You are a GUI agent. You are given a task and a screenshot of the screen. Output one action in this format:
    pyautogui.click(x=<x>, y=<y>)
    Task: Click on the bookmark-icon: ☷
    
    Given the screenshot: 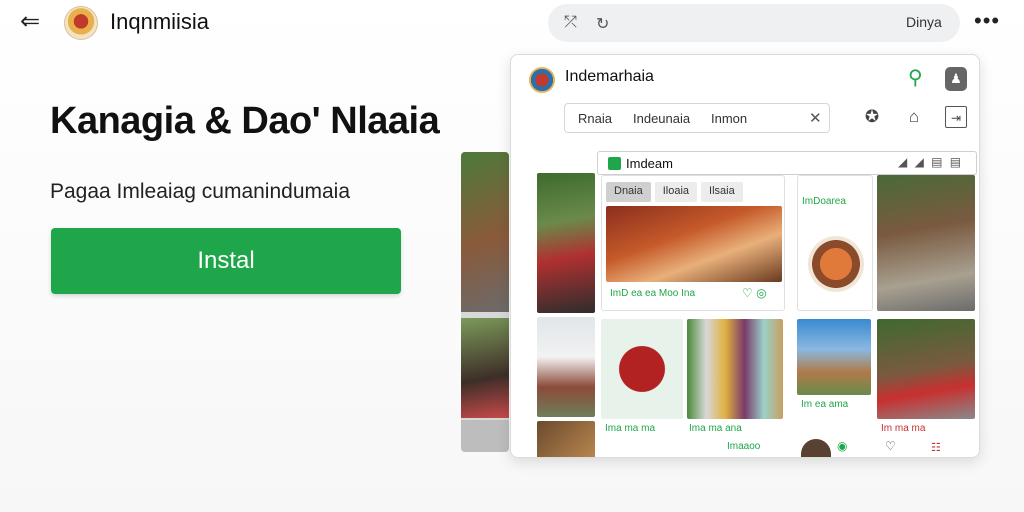 What is the action you would take?
    pyautogui.click(x=936, y=447)
    